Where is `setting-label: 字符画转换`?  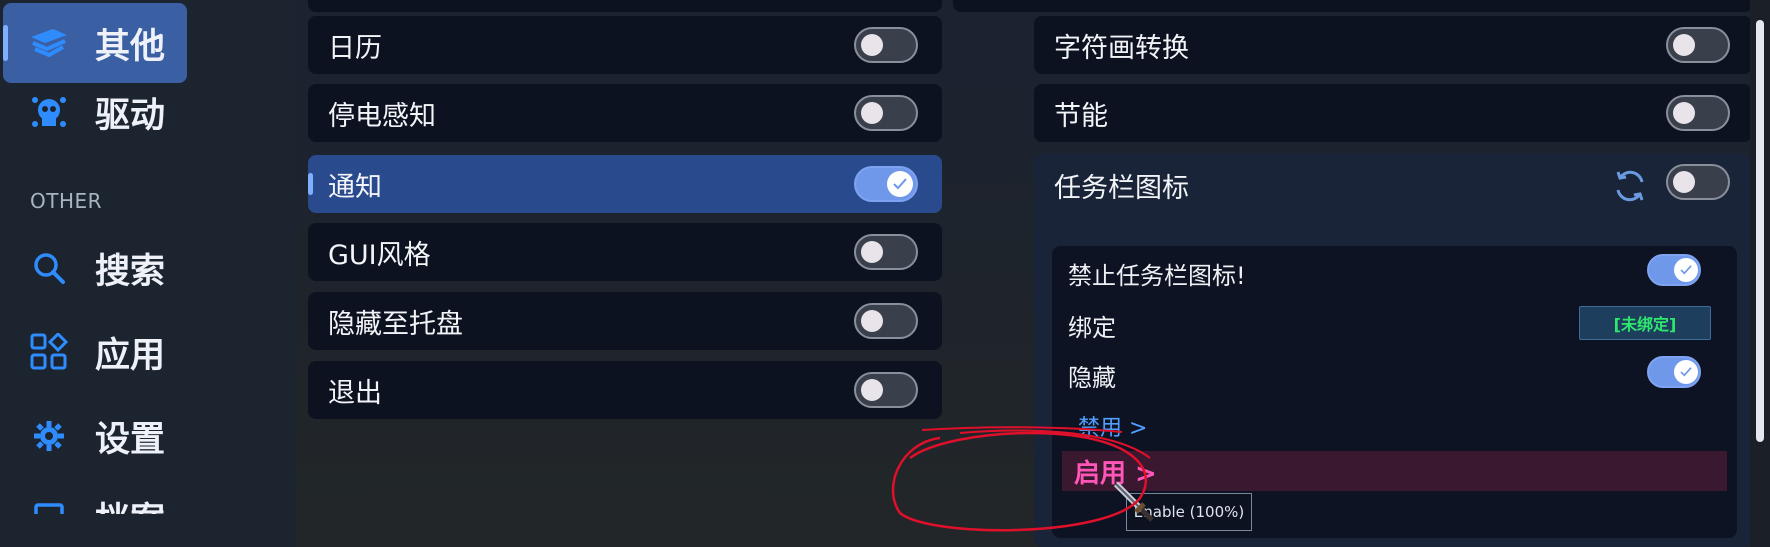
setting-label: 字符画转换 is located at coordinates (1121, 48).